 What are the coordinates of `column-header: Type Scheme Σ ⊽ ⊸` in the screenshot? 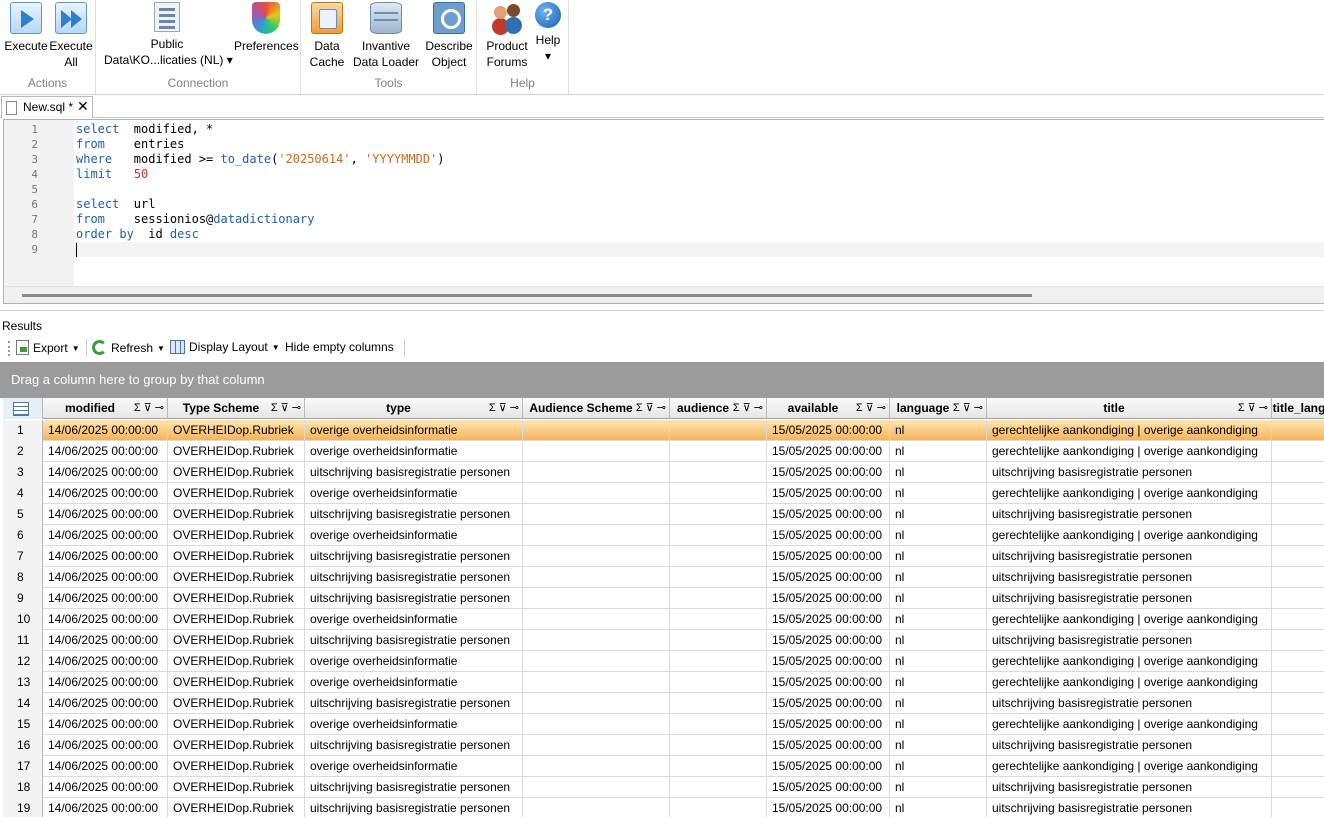 It's located at (236, 408).